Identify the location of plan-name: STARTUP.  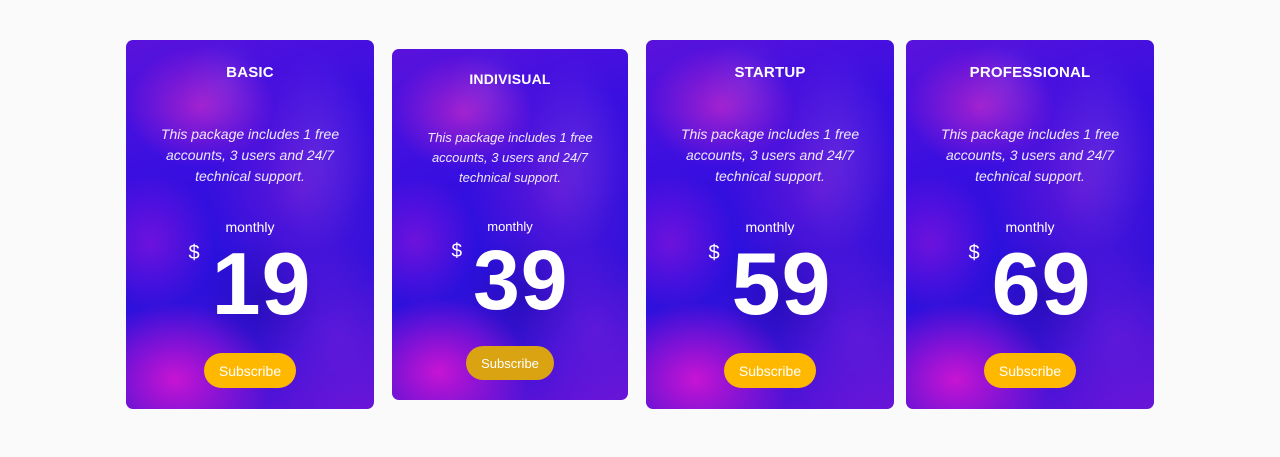
(770, 72).